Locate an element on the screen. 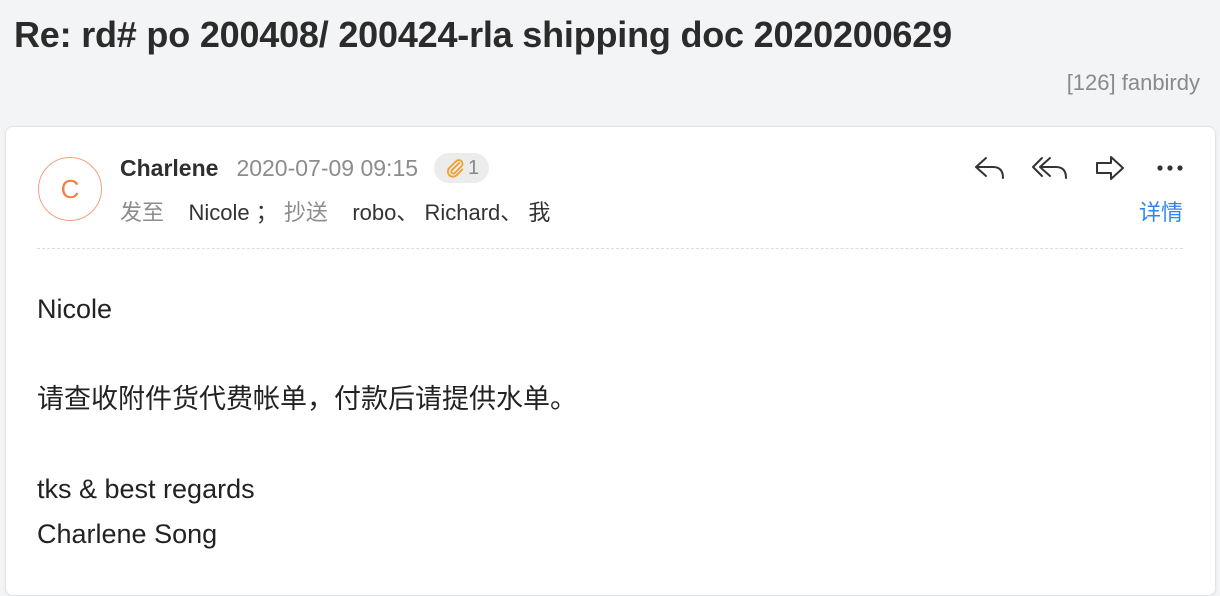 This screenshot has width=1220, height=596. more-icon is located at coordinates (1170, 168).